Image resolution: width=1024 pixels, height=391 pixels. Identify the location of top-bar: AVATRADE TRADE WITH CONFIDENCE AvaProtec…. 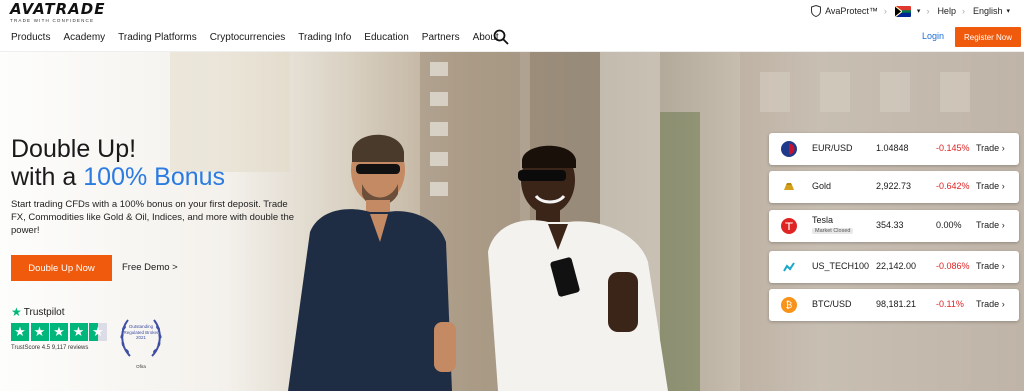
(512, 12).